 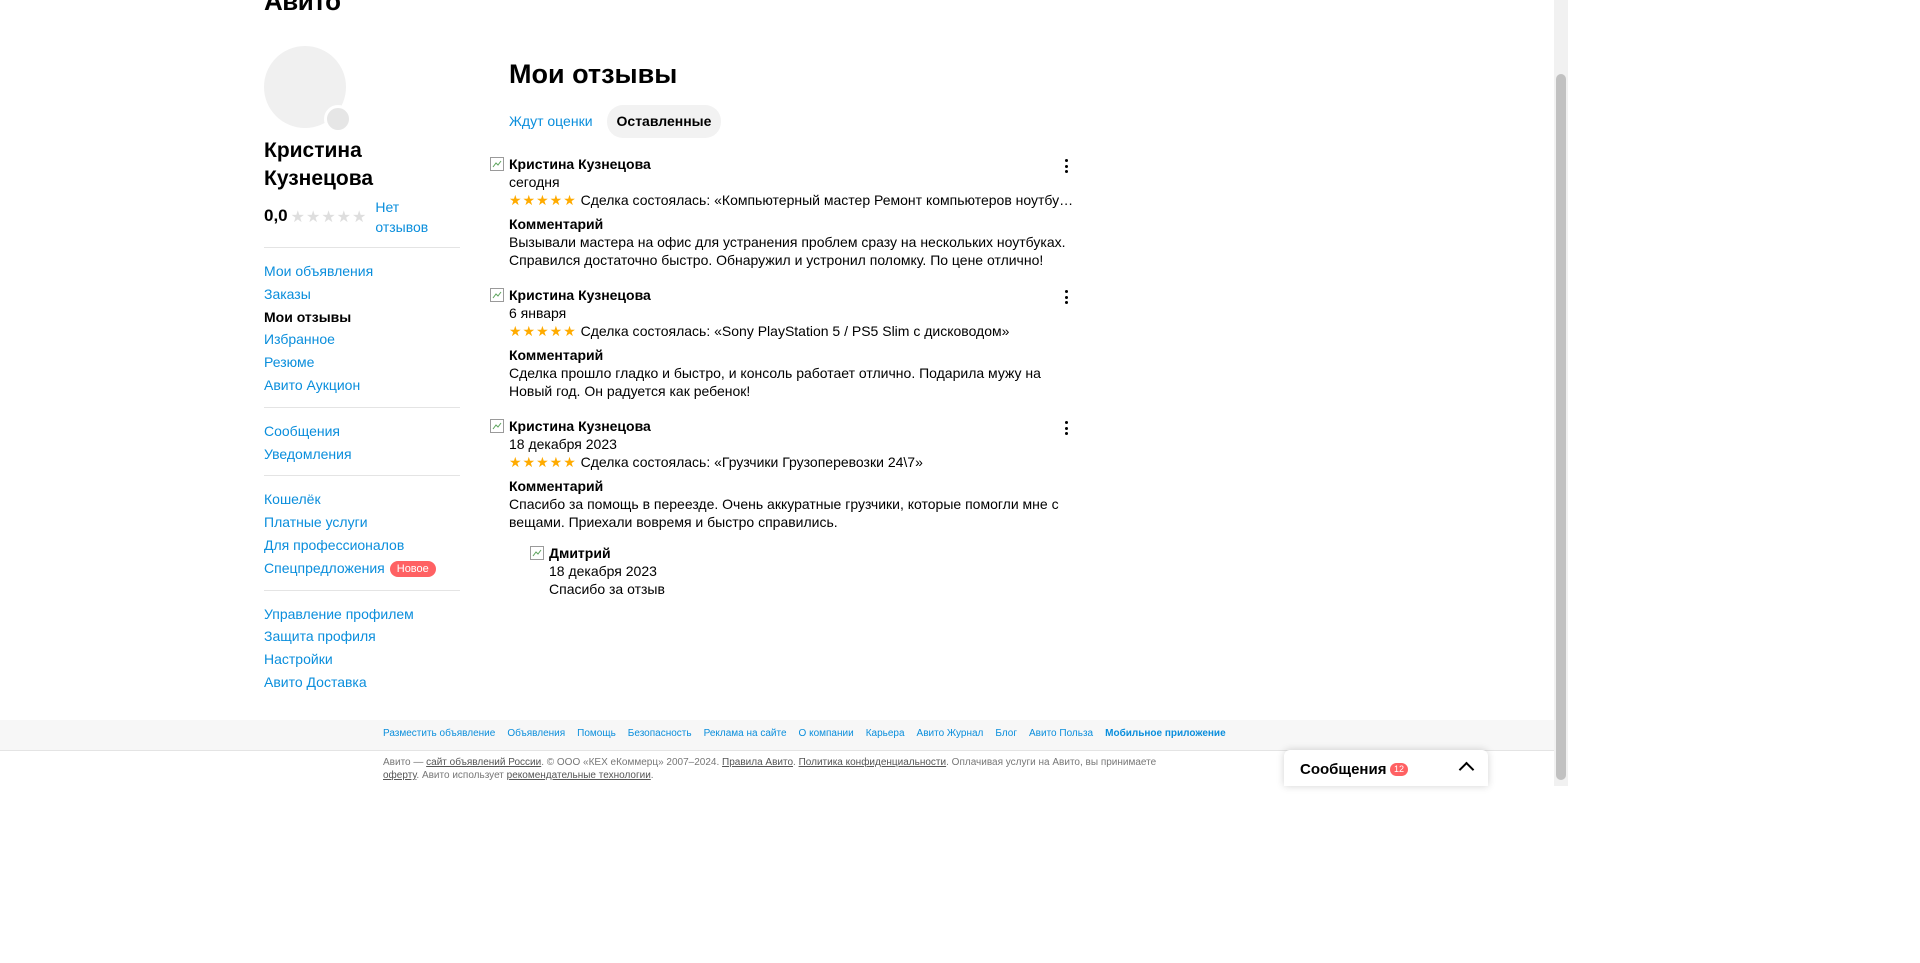 I want to click on sidebar-item-profile-protection: Защита профиля, so click(x=362, y=636).